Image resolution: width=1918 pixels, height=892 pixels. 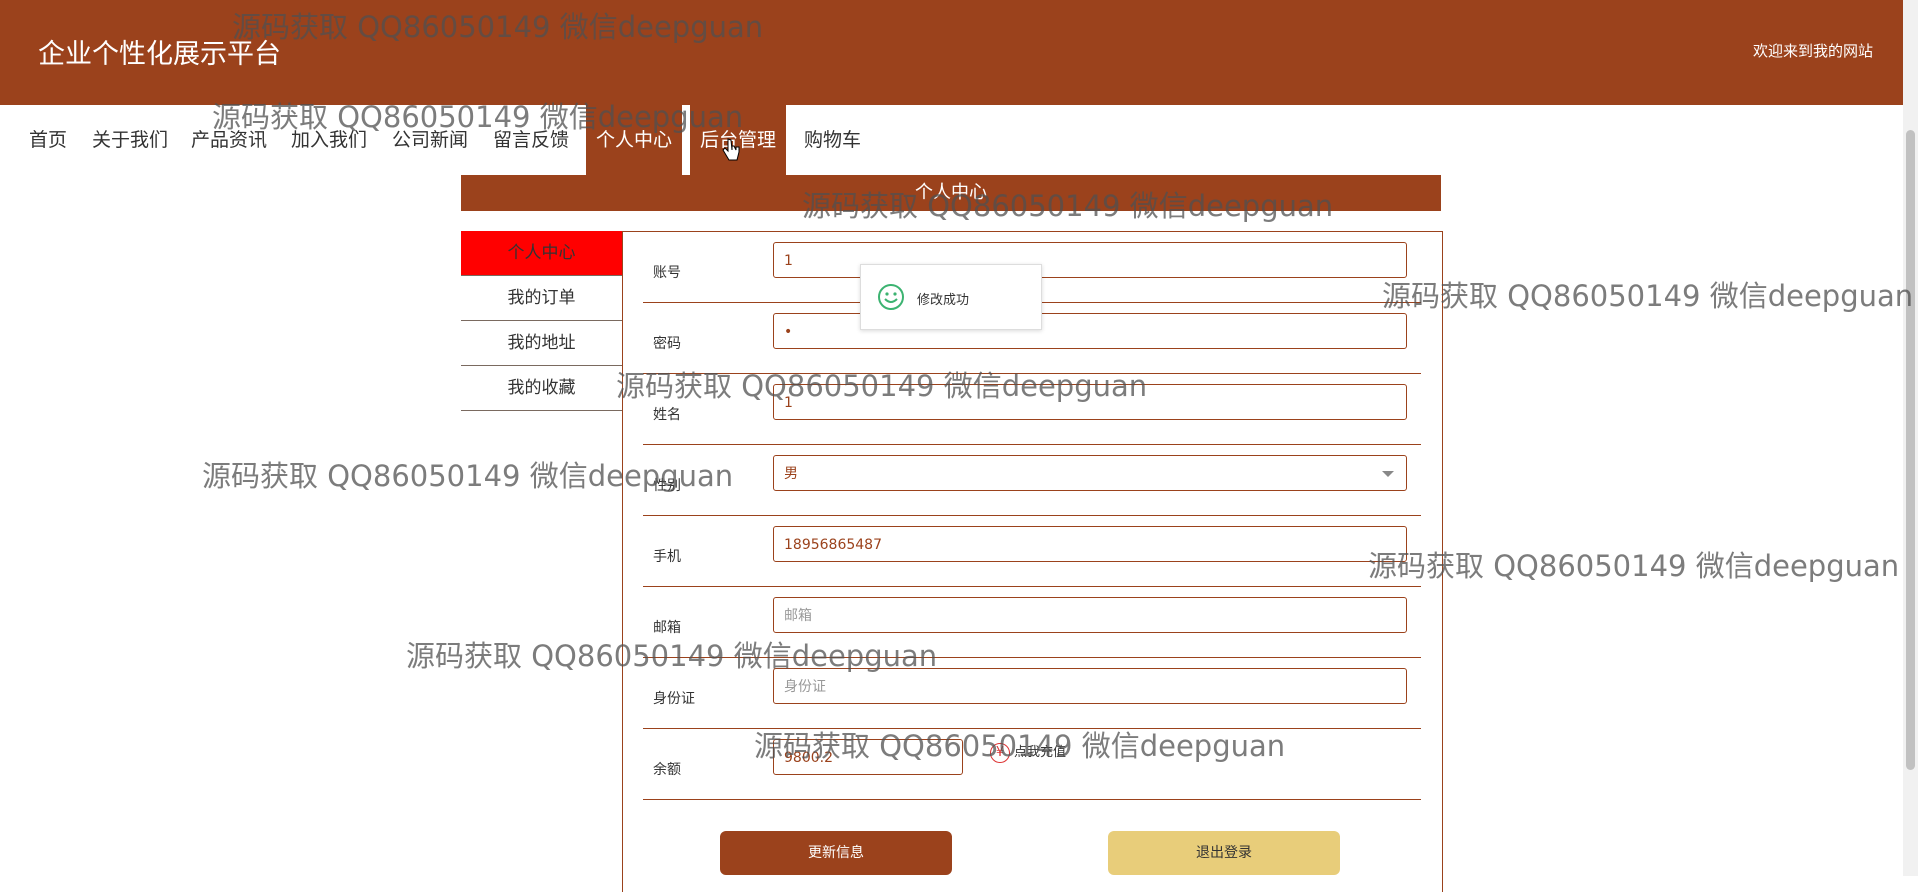 I want to click on balance-label: 余额, so click(x=667, y=770).